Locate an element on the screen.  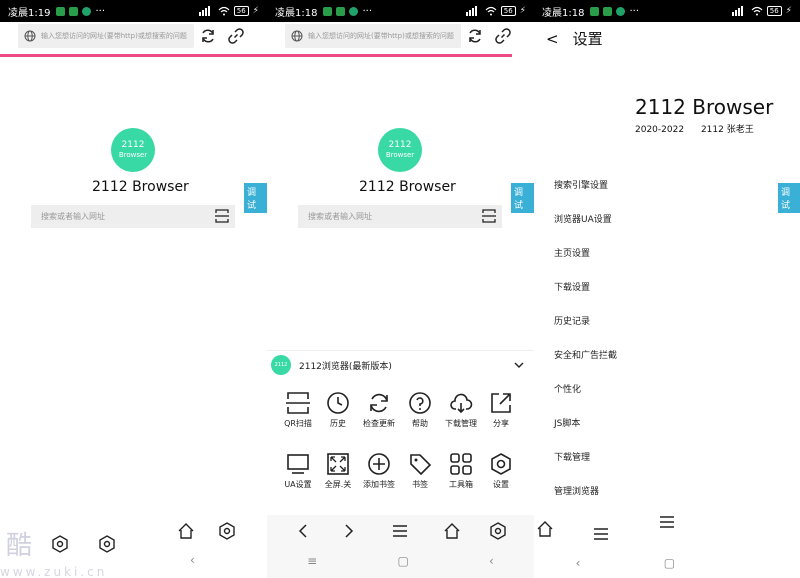
status-bar: 凌晨1:19 ··· 56 ⚡ is located at coordinates (133, 11).